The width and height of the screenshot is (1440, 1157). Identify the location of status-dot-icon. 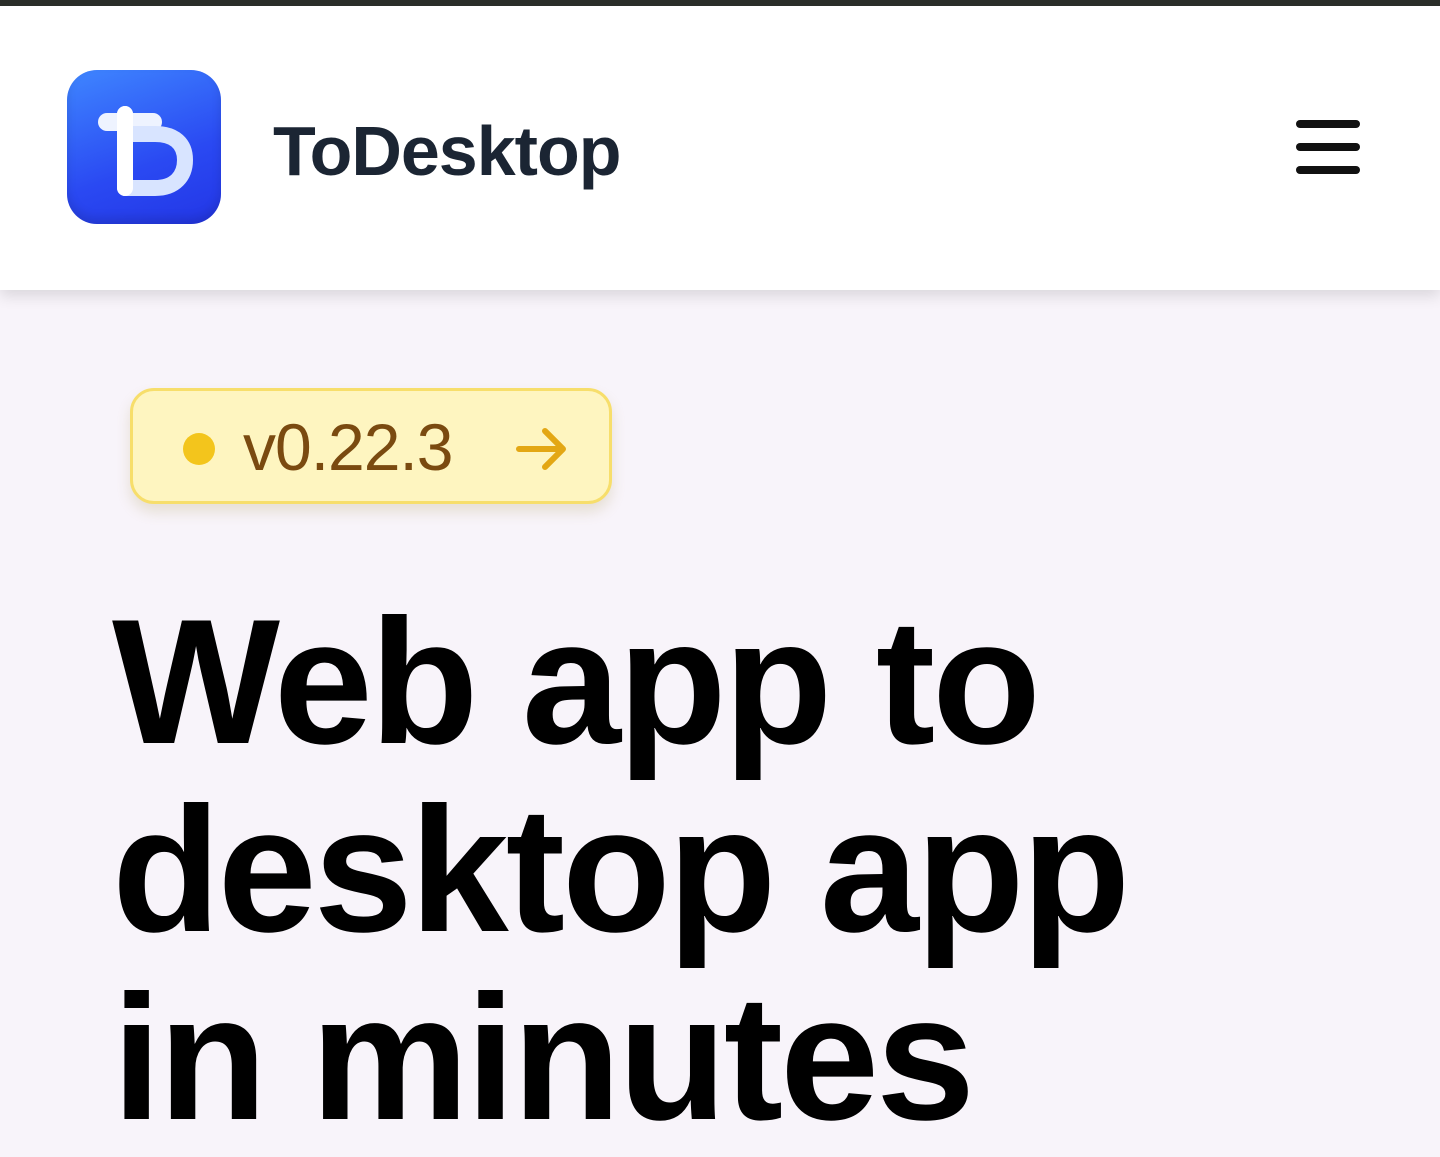
(199, 449).